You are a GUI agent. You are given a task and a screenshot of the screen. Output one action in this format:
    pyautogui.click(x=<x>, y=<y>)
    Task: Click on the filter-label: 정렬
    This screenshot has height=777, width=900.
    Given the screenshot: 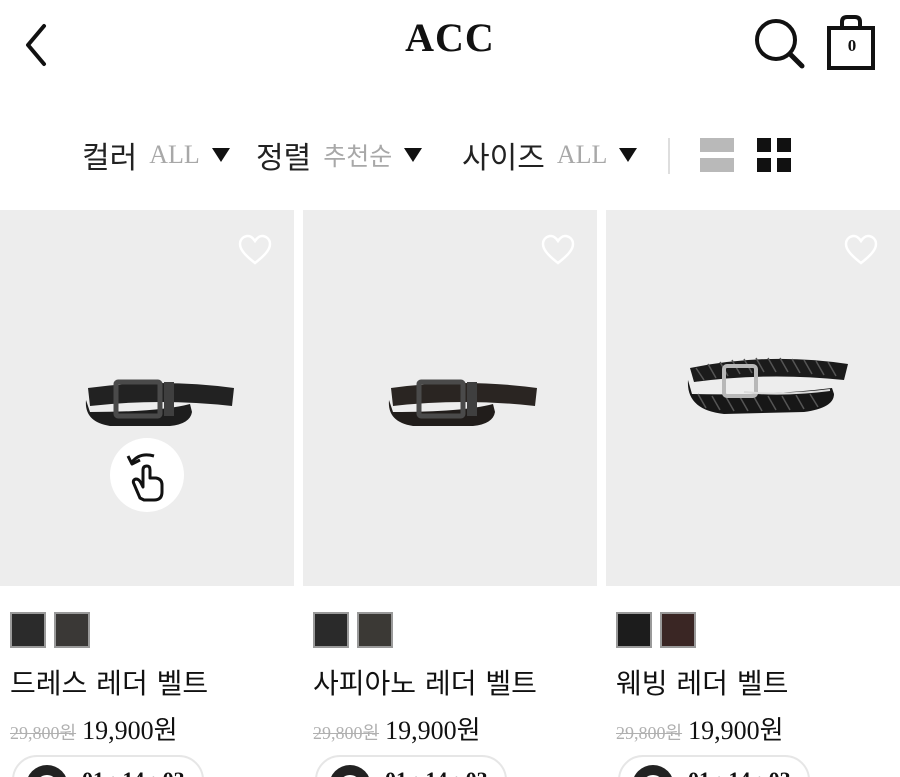 What is the action you would take?
    pyautogui.click(x=284, y=158)
    